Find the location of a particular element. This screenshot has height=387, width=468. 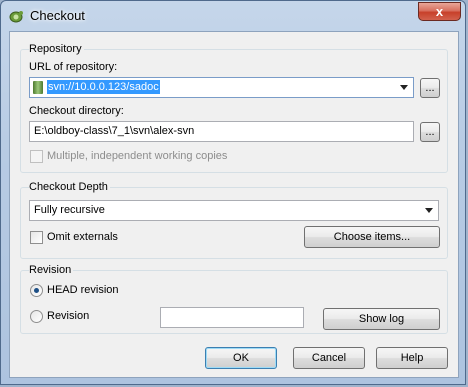

title-bar: Checkout x is located at coordinates (234, 16).